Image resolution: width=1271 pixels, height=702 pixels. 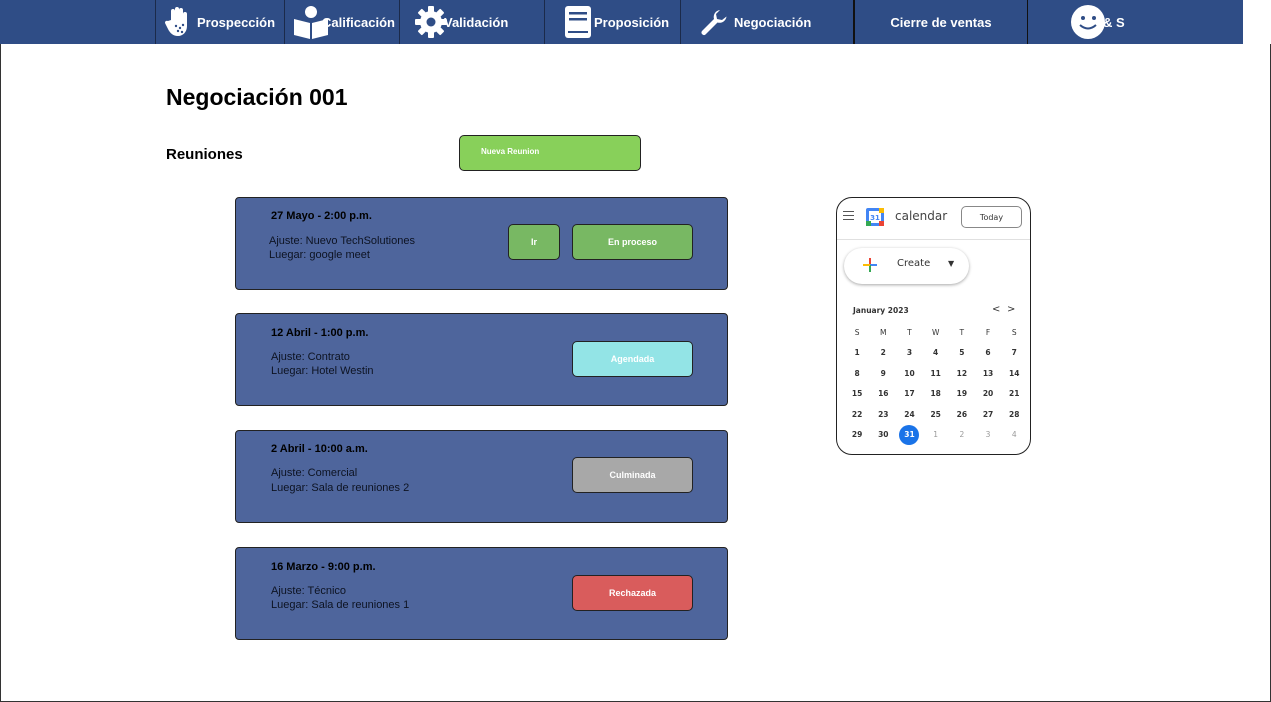 I want to click on weekday-label: M, so click(x=883, y=332).